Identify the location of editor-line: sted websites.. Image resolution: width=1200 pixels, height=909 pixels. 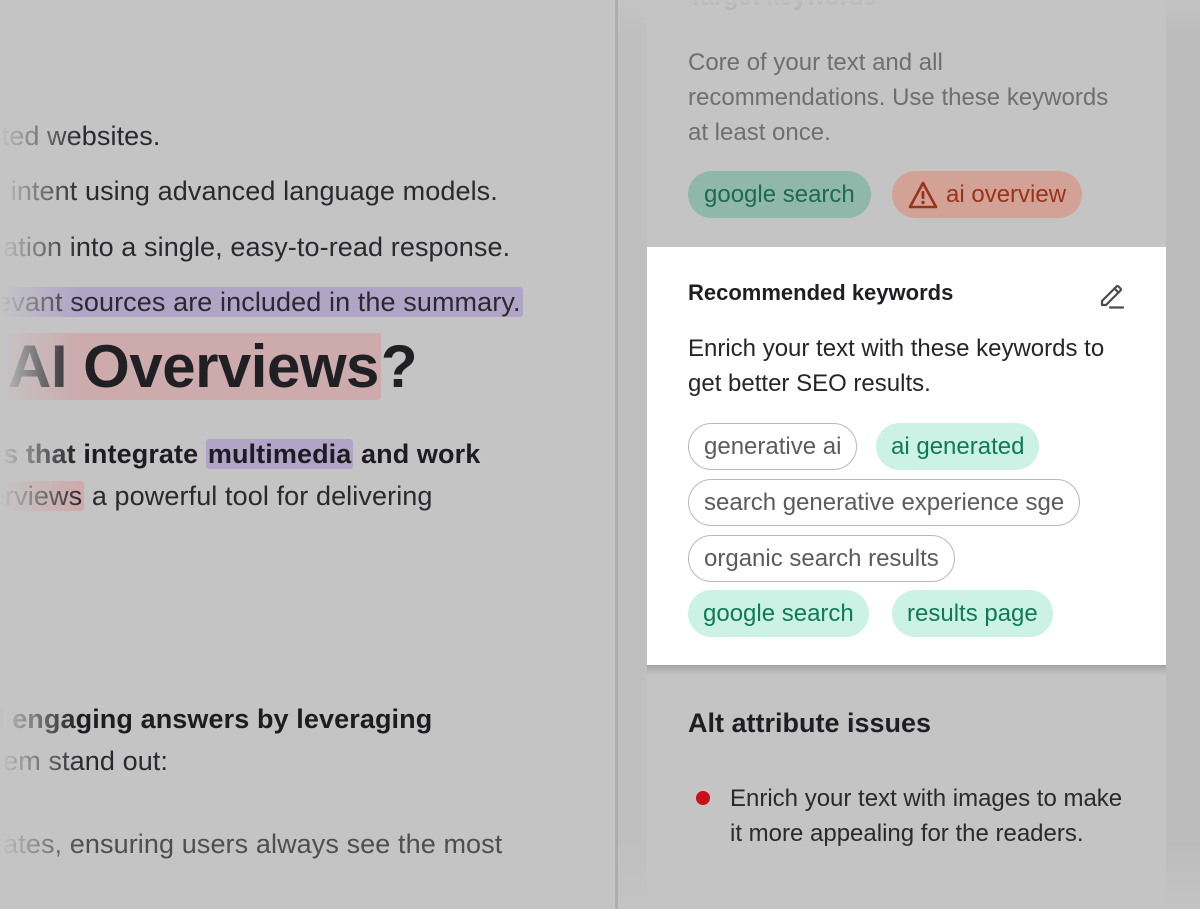
(80, 136).